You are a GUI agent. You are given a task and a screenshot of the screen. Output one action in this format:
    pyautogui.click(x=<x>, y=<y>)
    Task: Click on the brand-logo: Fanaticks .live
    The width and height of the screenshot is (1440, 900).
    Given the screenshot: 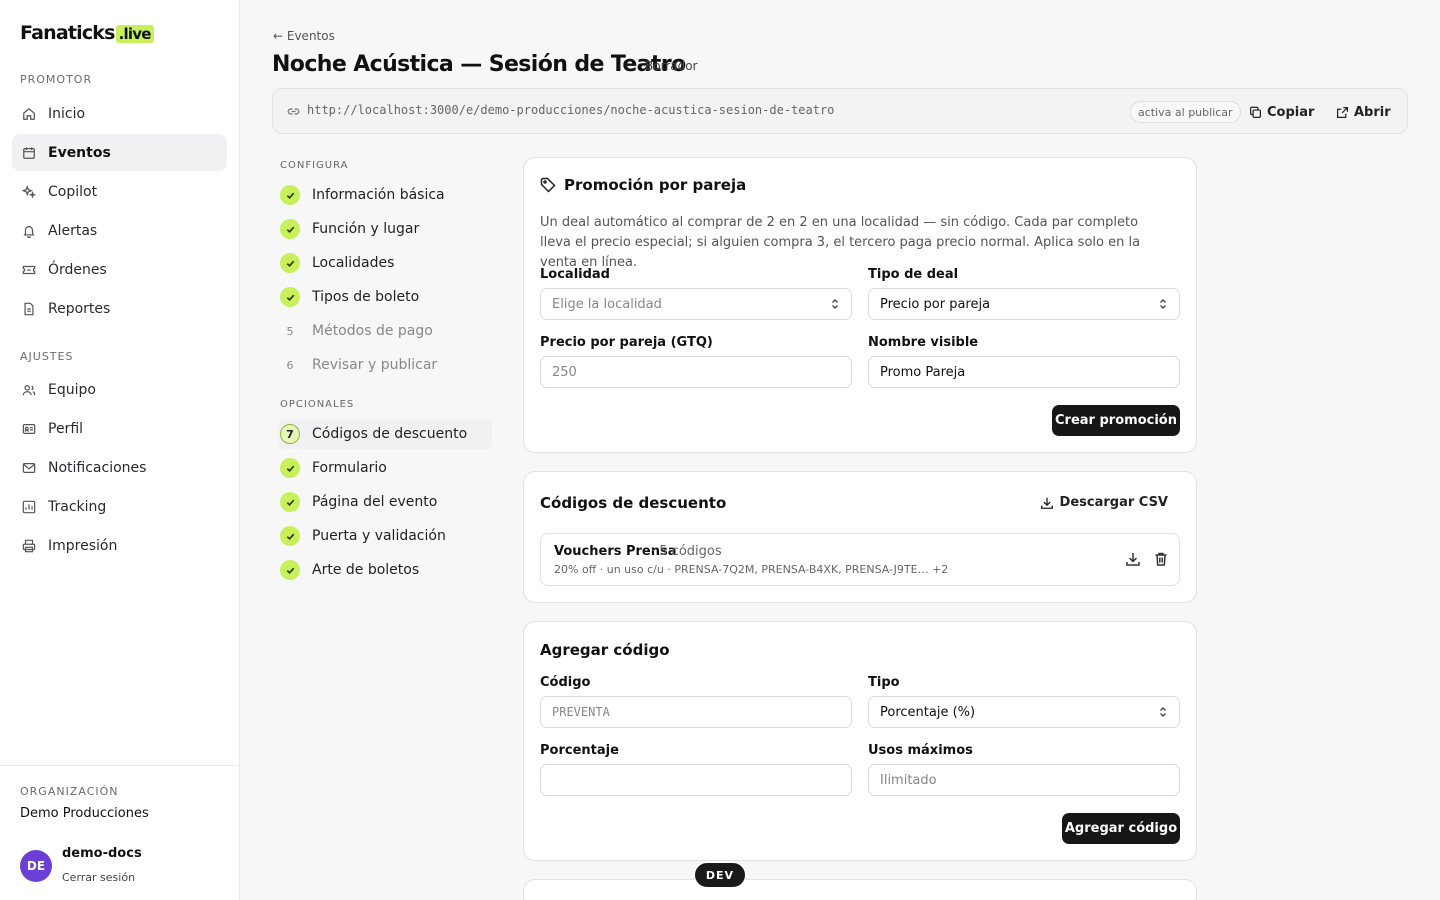 What is the action you would take?
    pyautogui.click(x=87, y=33)
    